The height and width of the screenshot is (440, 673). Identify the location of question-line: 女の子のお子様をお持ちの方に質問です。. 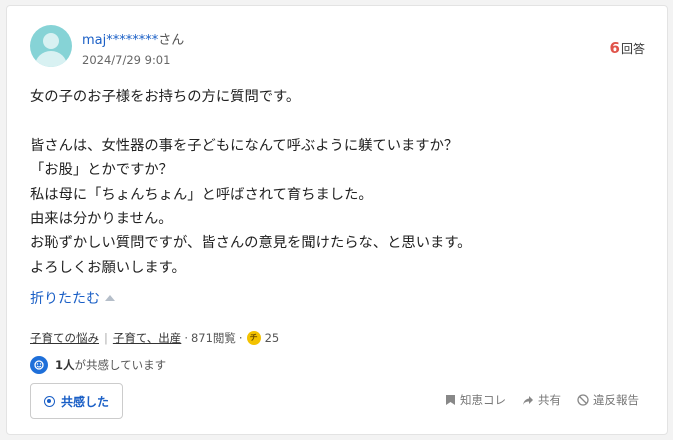
(165, 97).